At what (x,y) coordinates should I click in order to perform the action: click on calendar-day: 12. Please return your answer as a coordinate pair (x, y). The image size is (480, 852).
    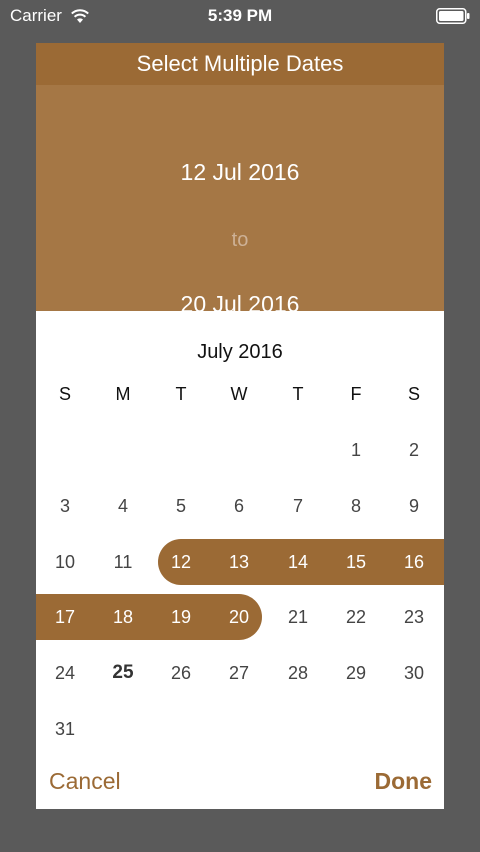
    Looking at the image, I should click on (181, 562).